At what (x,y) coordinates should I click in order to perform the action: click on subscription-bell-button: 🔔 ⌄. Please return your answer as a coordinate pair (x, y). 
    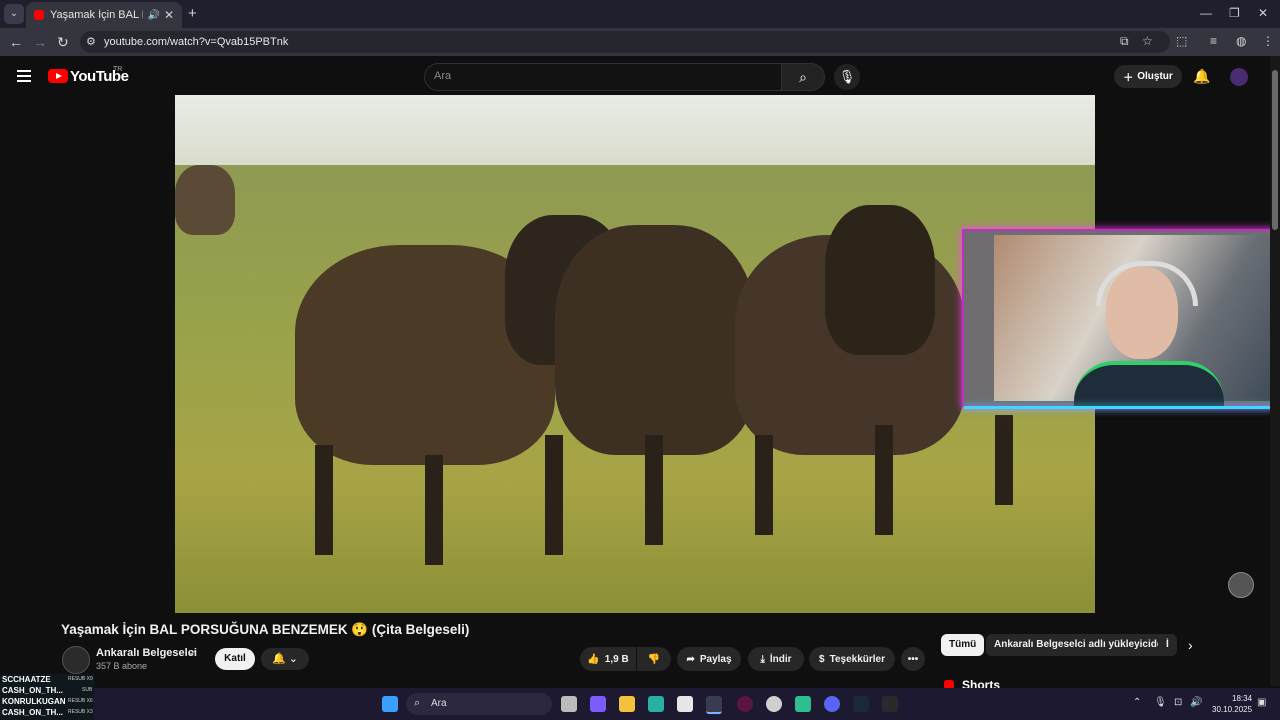
    Looking at the image, I should click on (285, 659).